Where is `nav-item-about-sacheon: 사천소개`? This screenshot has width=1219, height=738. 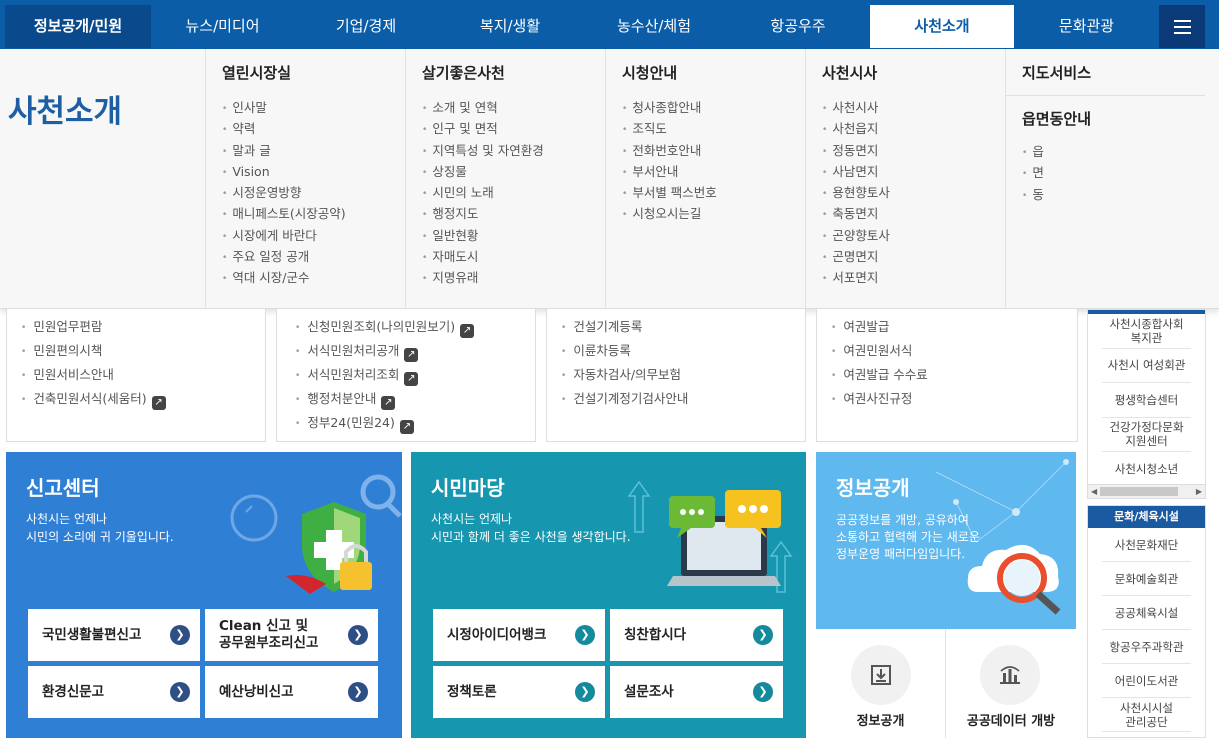
nav-item-about-sacheon: 사천소개 is located at coordinates (942, 26).